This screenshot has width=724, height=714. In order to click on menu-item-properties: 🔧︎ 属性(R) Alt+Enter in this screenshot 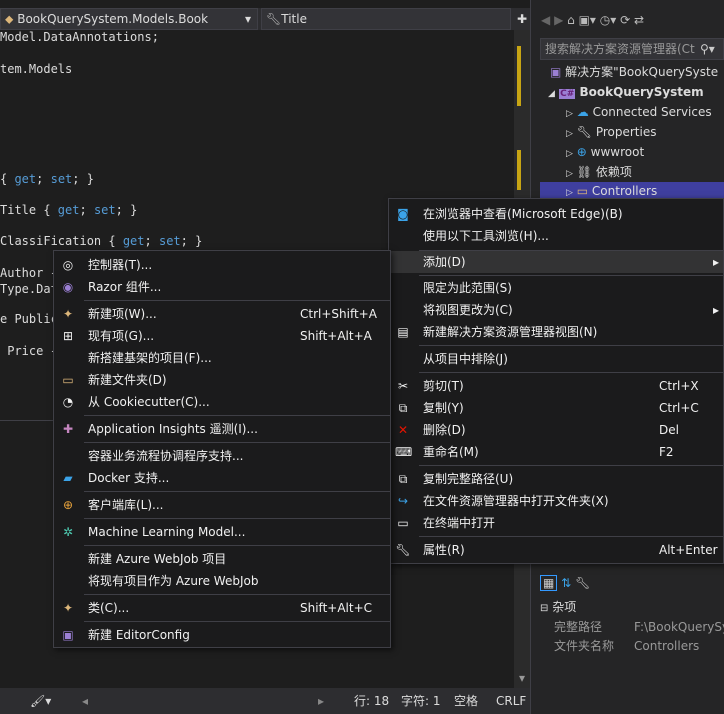, I will do `click(556, 550)`.